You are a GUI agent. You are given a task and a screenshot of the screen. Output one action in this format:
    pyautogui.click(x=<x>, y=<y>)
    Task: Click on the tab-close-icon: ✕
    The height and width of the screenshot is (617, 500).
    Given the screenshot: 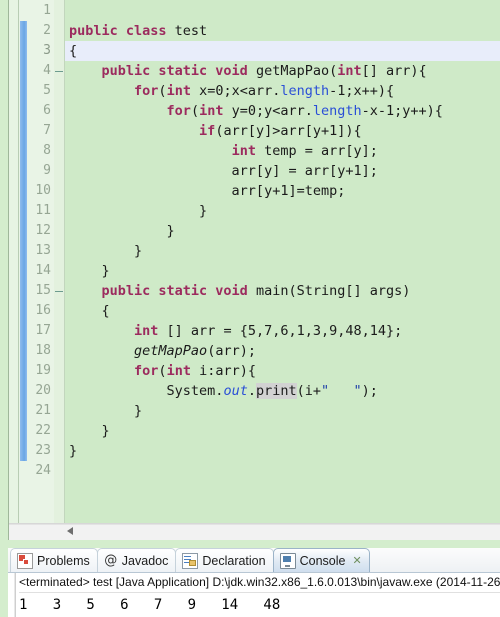 What is the action you would take?
    pyautogui.click(x=356, y=560)
    